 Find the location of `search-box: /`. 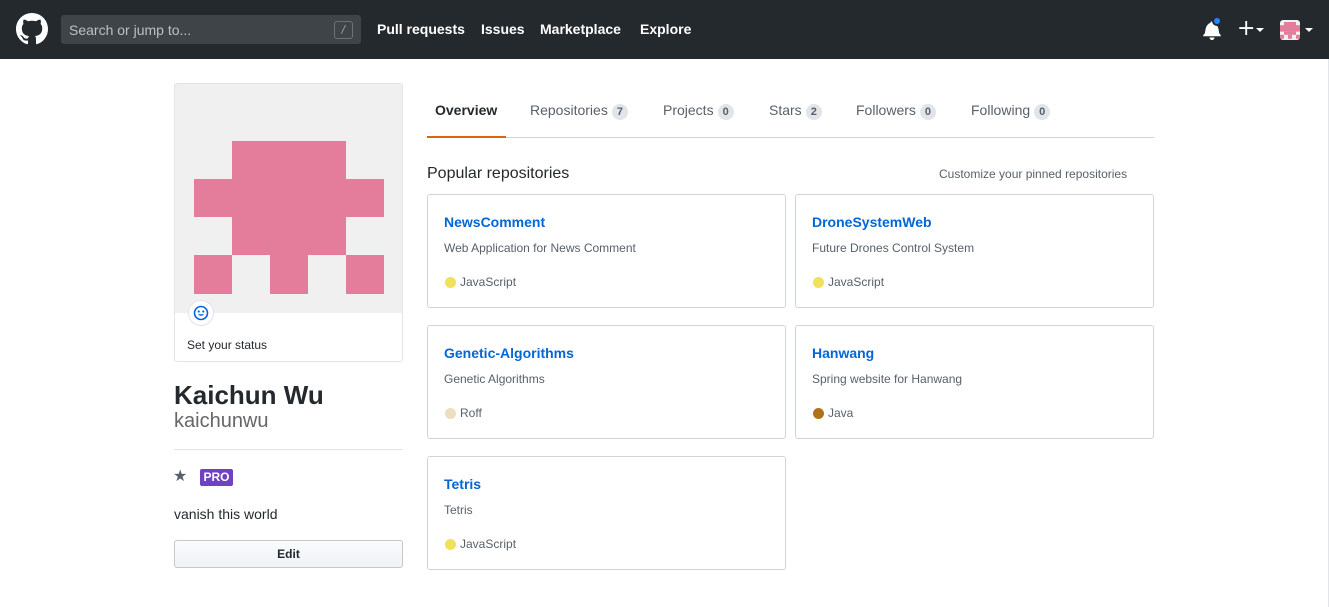

search-box: / is located at coordinates (211, 29).